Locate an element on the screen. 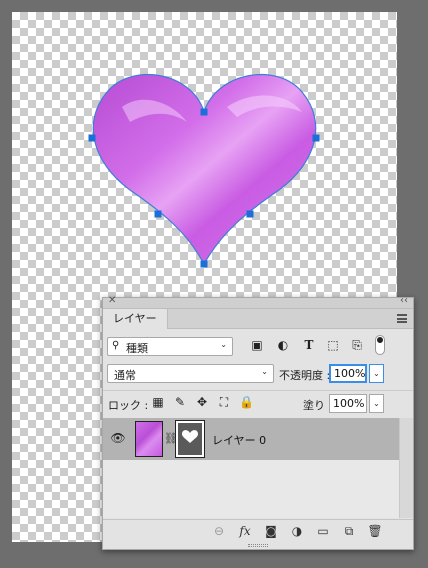 The width and height of the screenshot is (428, 568). fill-label: 塗り : is located at coordinates (318, 405).